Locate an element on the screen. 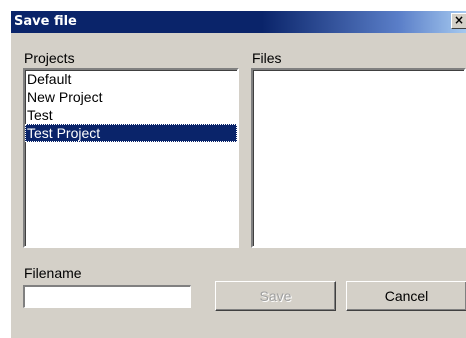 This screenshot has width=466, height=338. projects-label: Projects is located at coordinates (49, 58).